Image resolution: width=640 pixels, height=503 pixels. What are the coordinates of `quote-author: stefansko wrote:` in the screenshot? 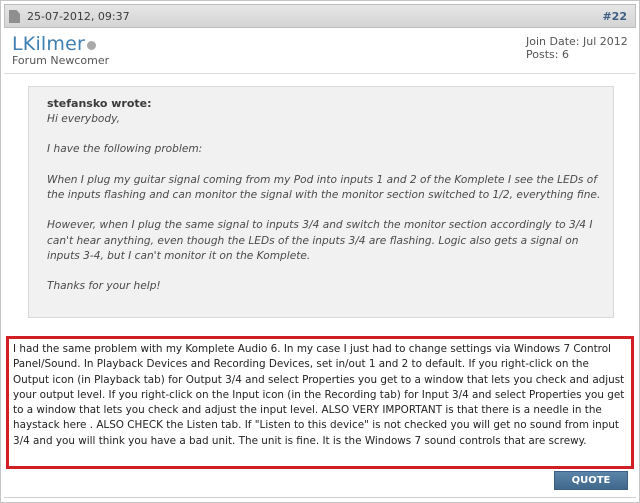 It's located at (99, 103).